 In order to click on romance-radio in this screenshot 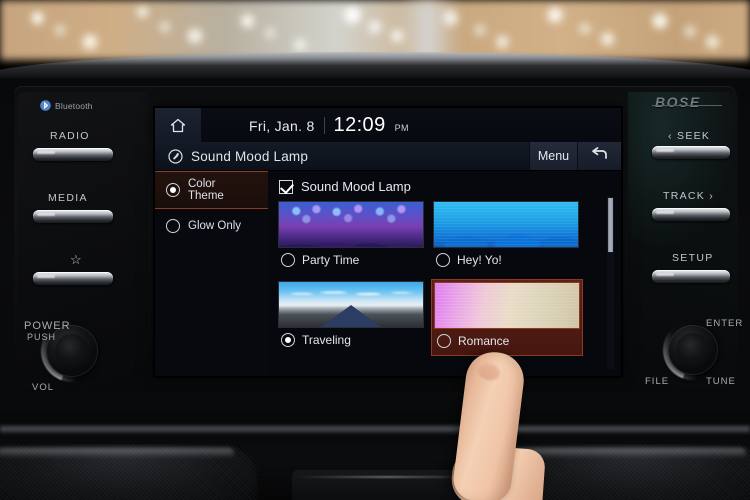, I will do `click(444, 341)`.